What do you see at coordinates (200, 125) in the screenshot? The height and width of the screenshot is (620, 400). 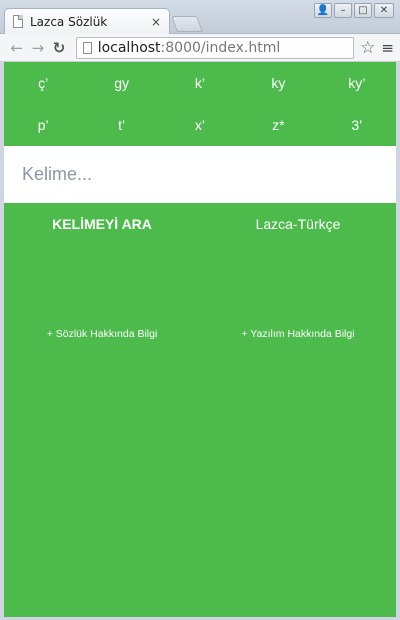 I see `key-x-ejective: x’` at bounding box center [200, 125].